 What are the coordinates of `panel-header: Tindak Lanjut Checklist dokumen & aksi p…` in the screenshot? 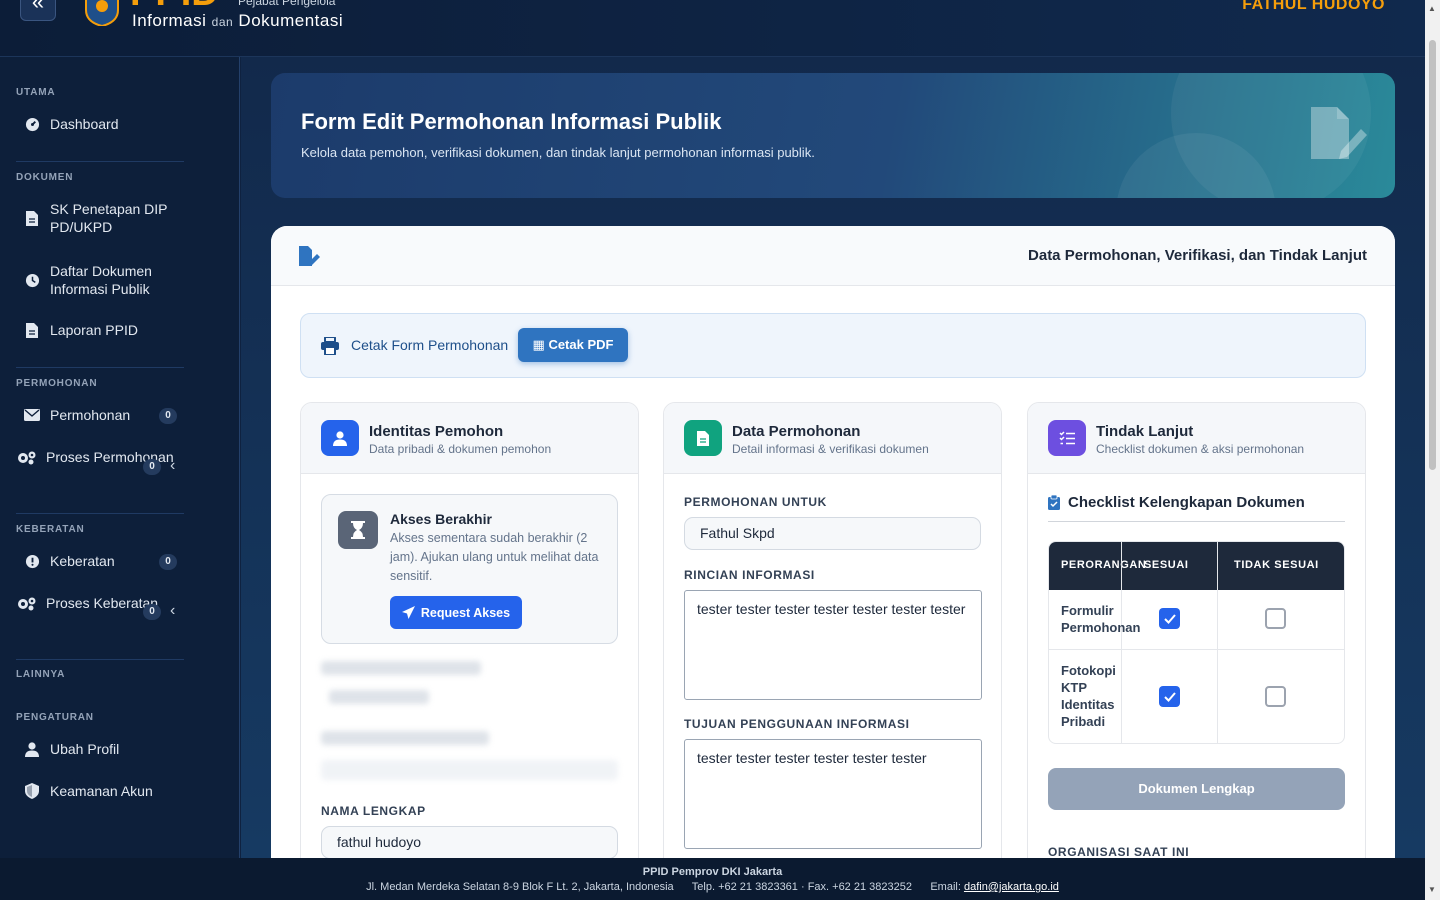 It's located at (1196, 438).